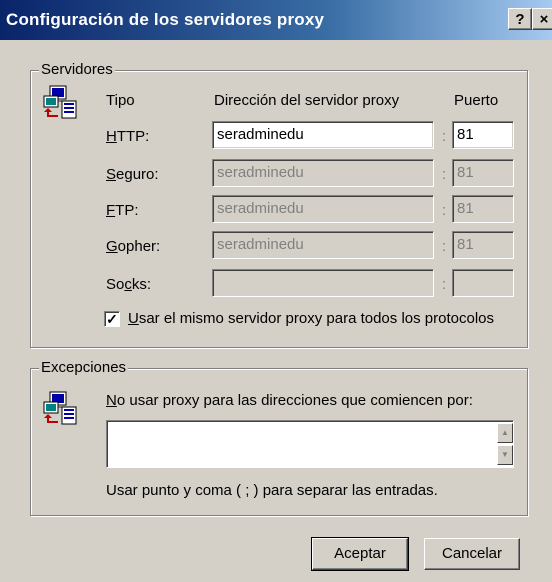  Describe the element at coordinates (84, 368) in the screenshot. I see `exceptions-legend: Excepciones` at that location.